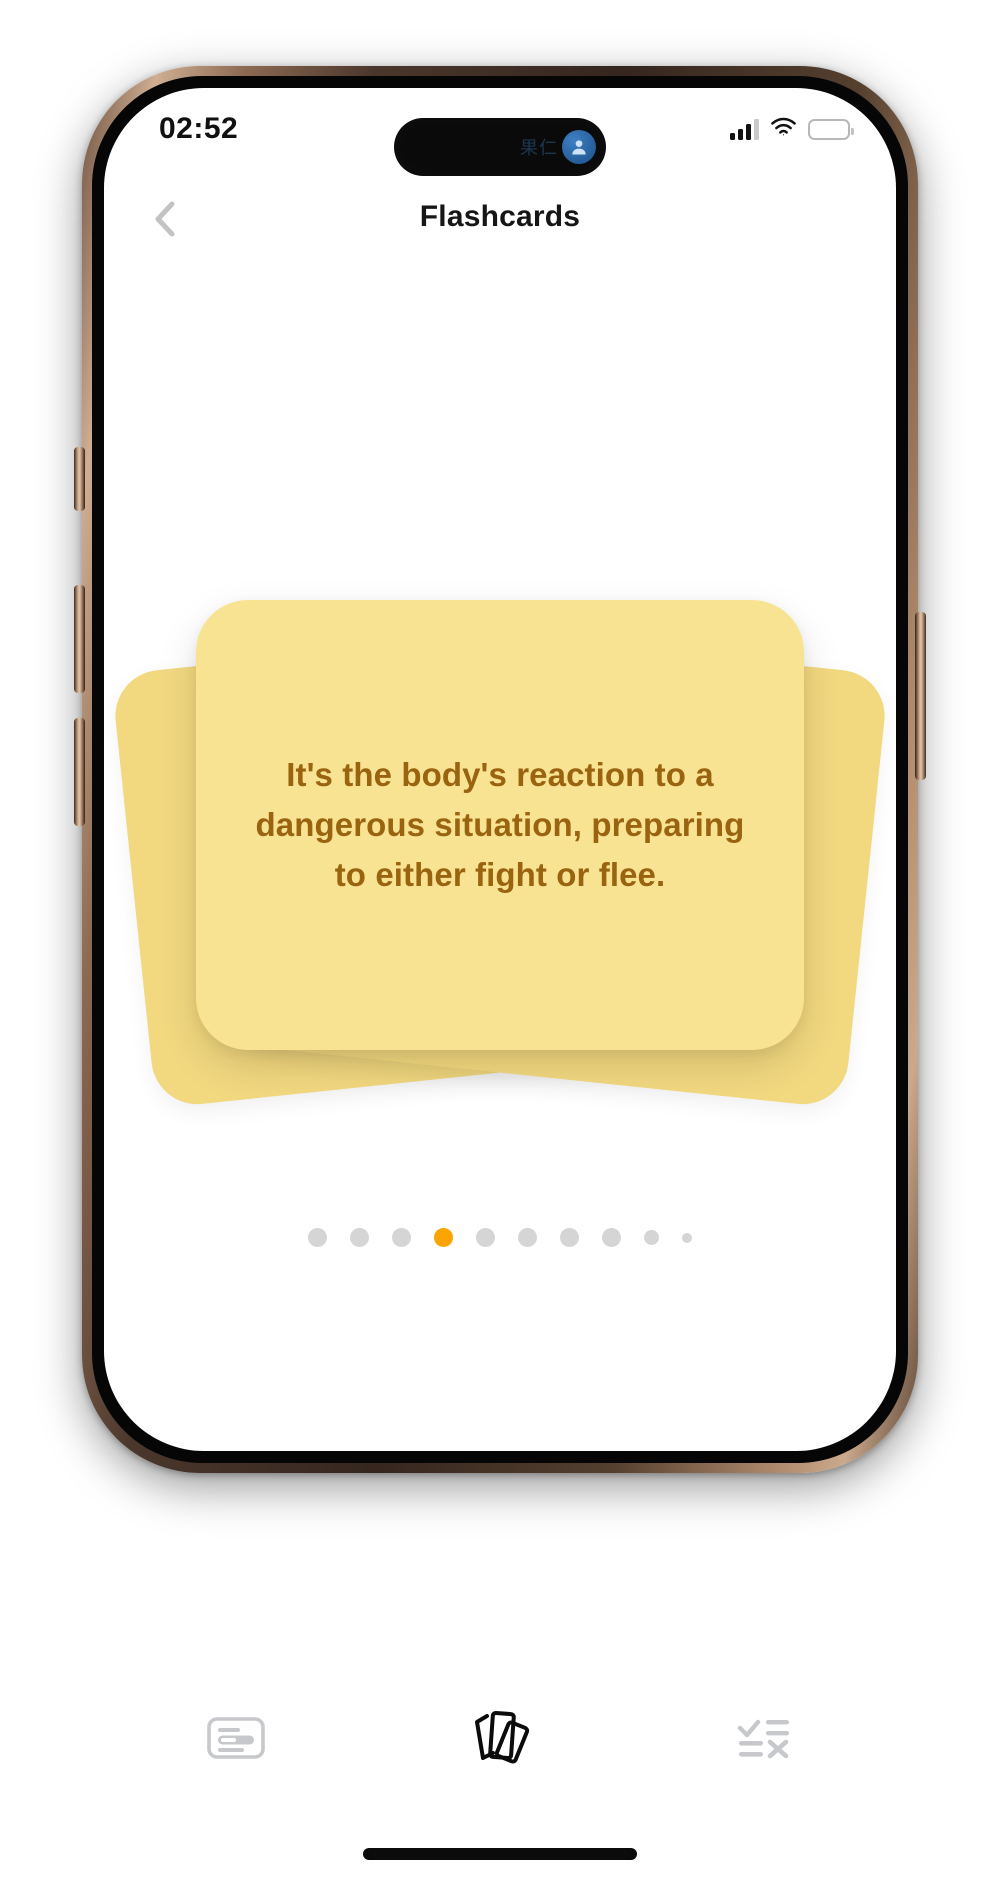 This screenshot has width=1000, height=1890. What do you see at coordinates (500, 1237) in the screenshot?
I see `pagination-dots` at bounding box center [500, 1237].